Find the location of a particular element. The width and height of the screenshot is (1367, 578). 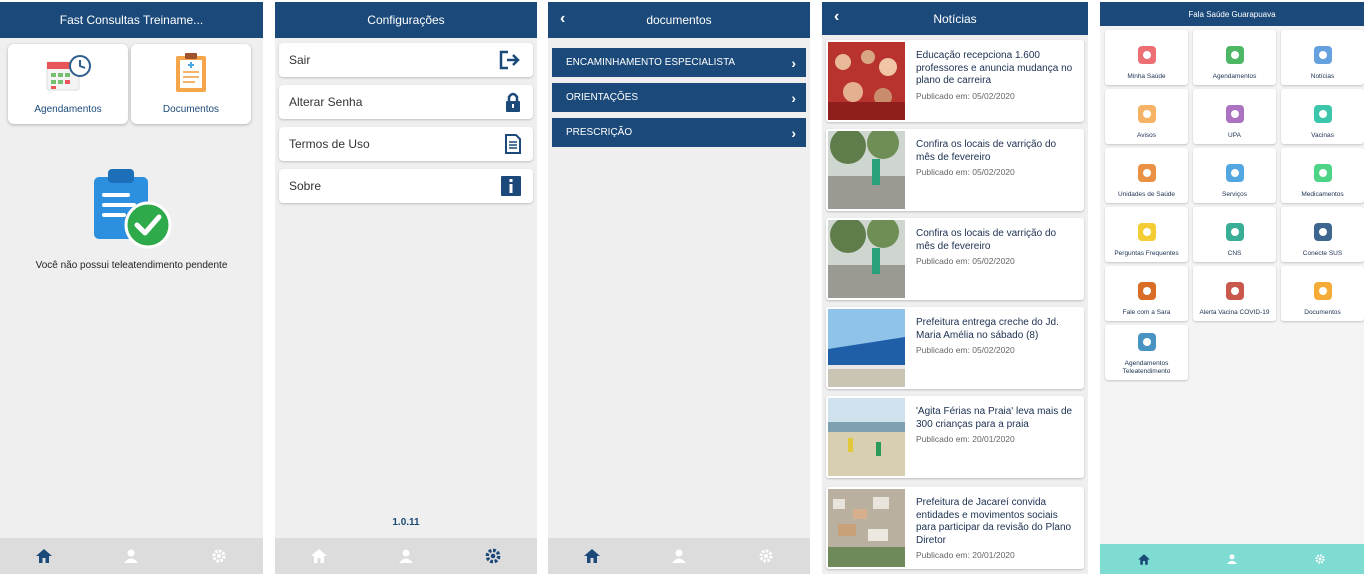

page-title: Configurações is located at coordinates (406, 20).